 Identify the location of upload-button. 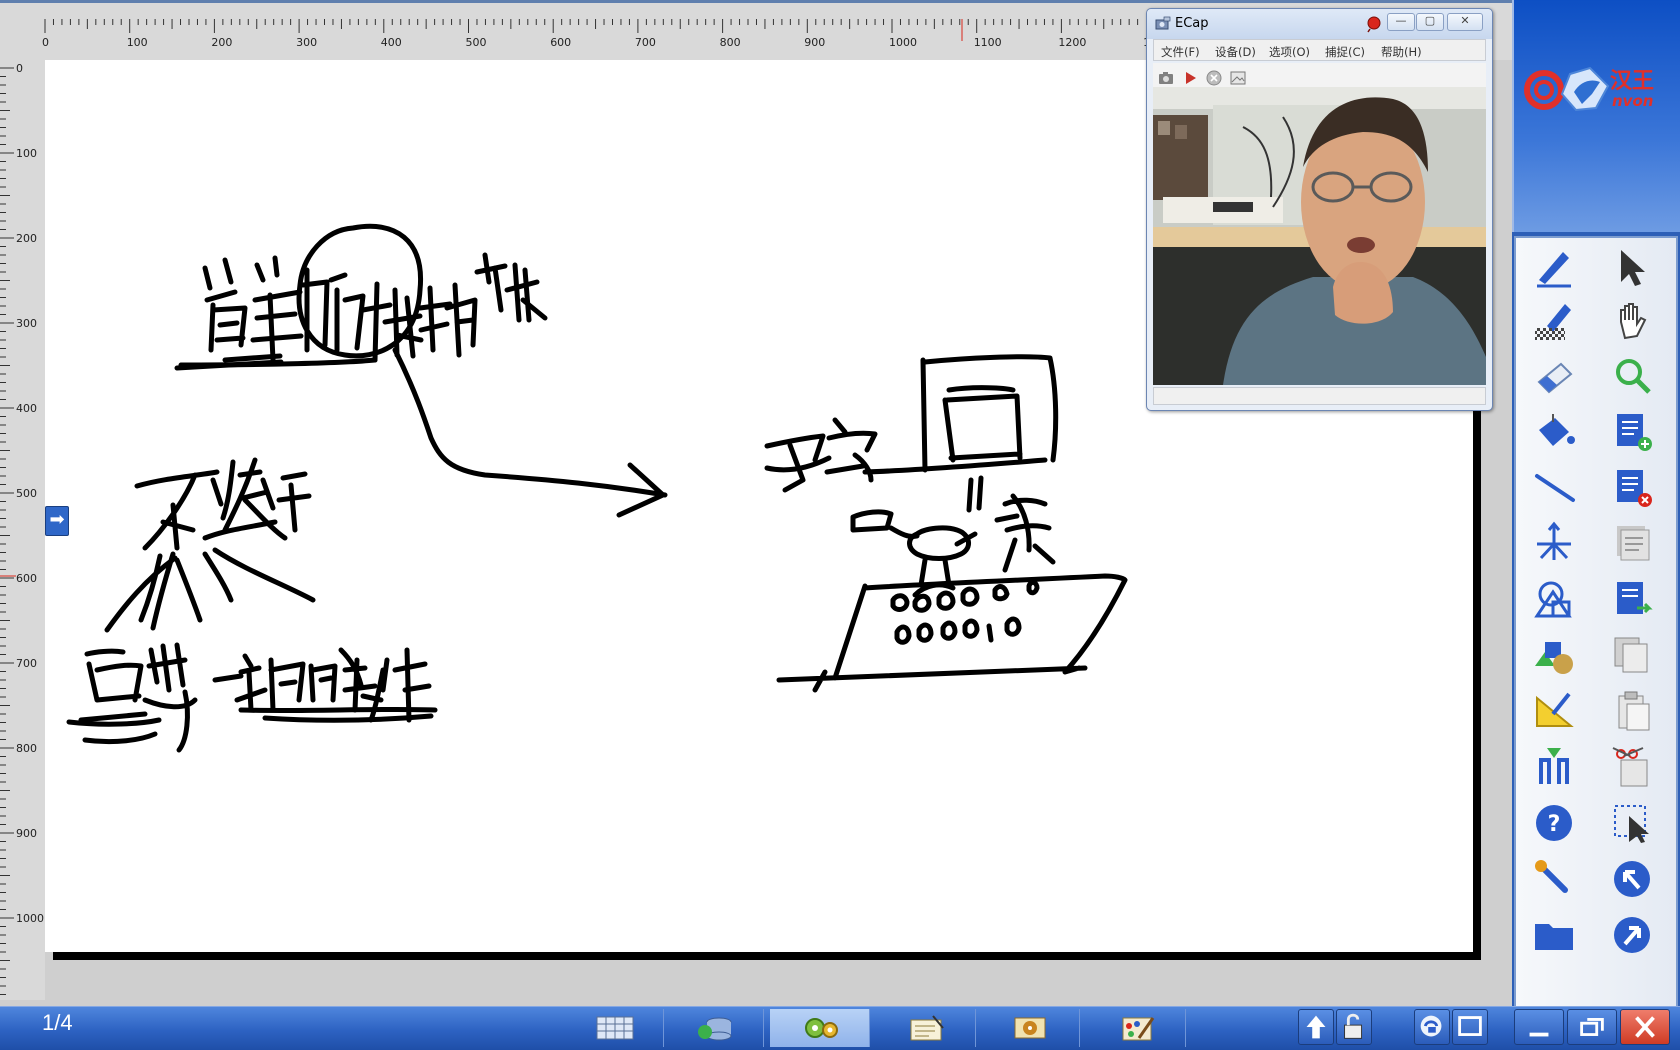
(1316, 1027).